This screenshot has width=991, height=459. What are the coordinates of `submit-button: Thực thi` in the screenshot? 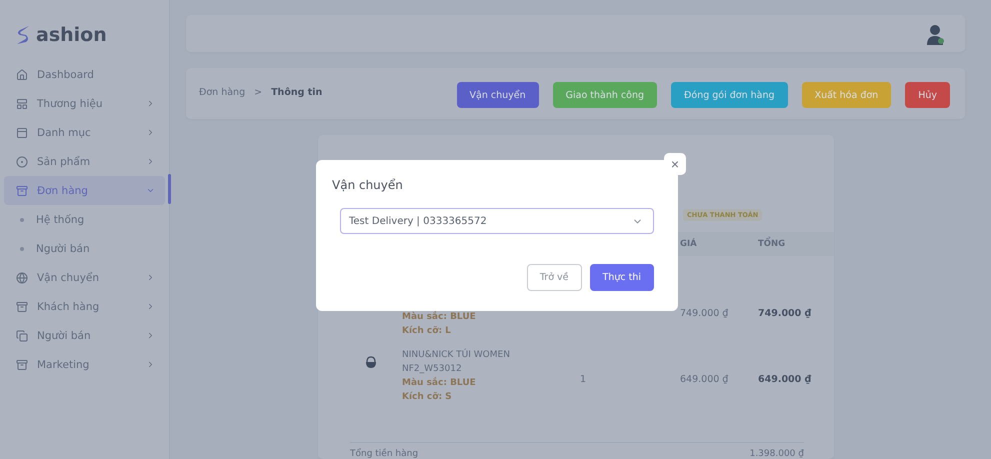 It's located at (622, 277).